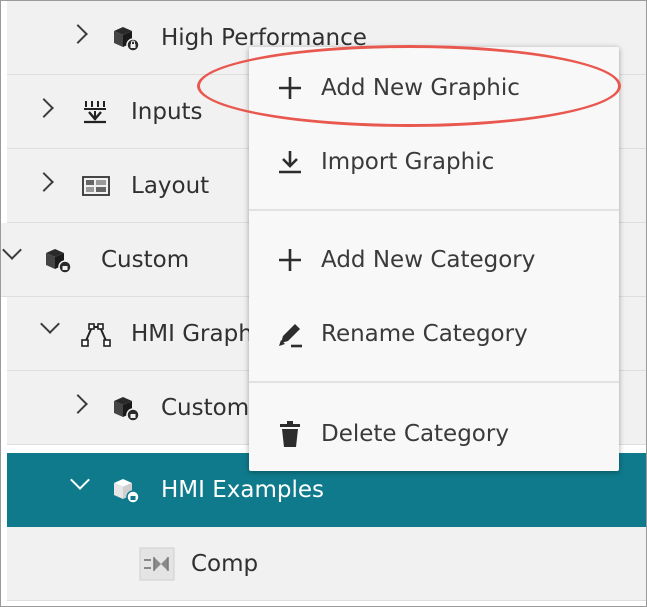 The height and width of the screenshot is (607, 647). Describe the element at coordinates (408, 162) in the screenshot. I see `menu-item-label: Import Graphic` at that location.